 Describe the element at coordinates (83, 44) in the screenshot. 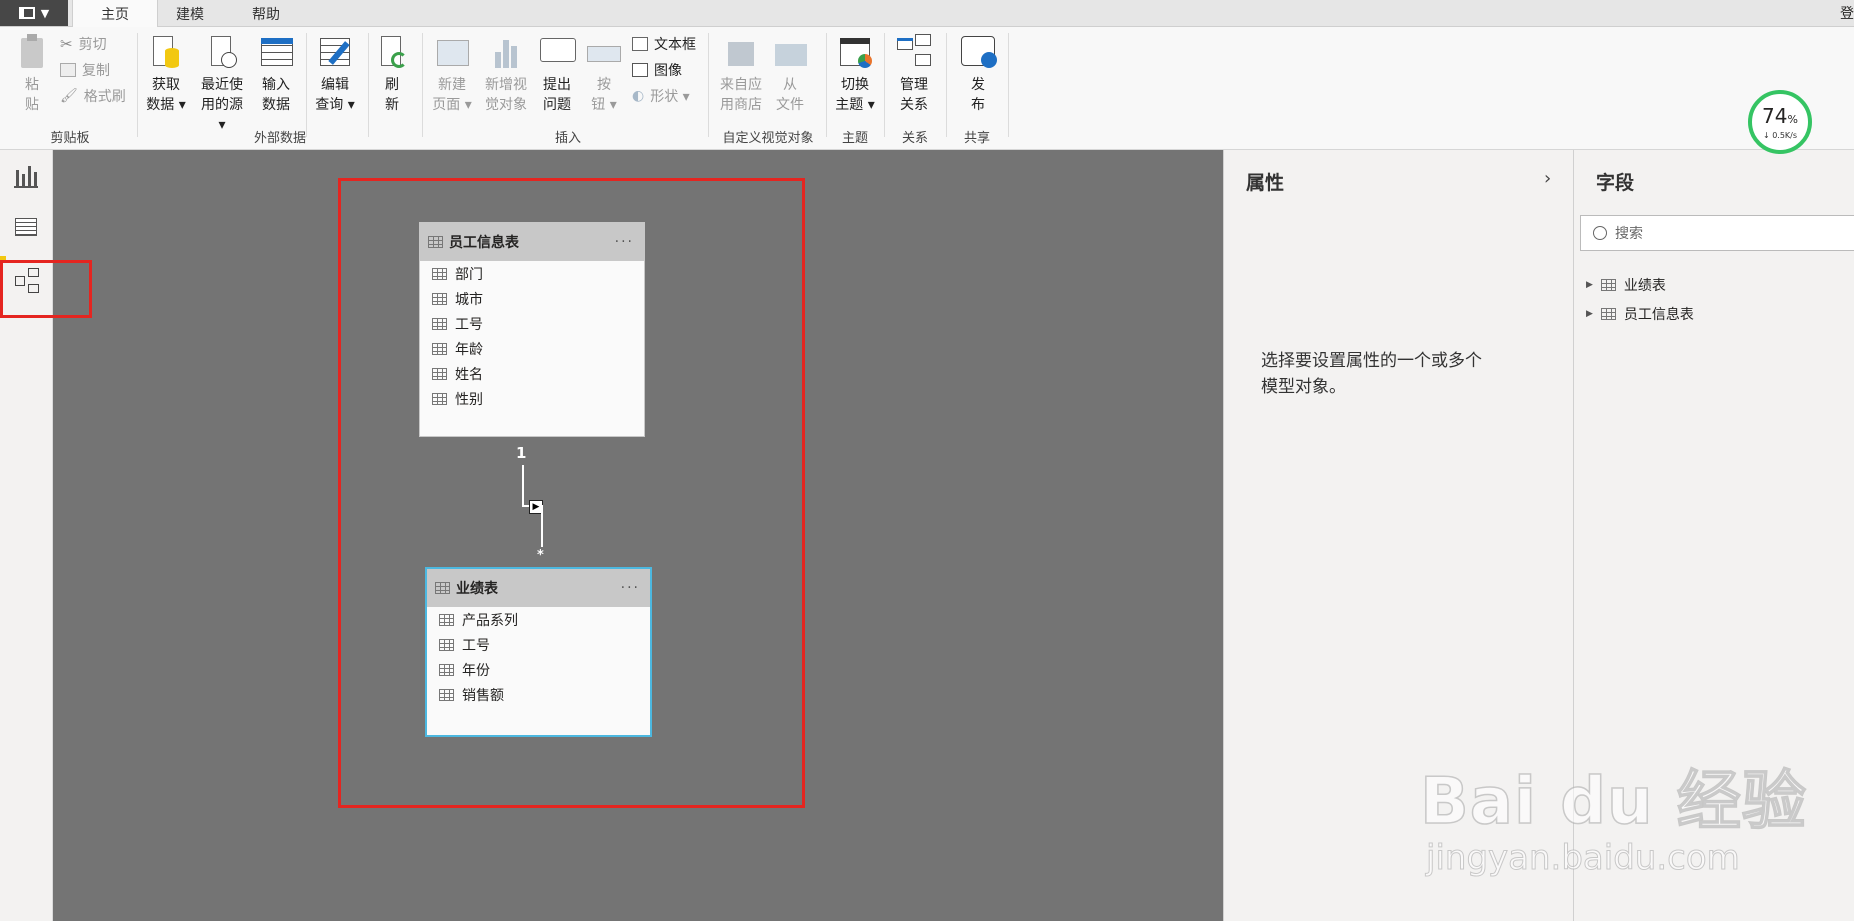

I see `cut-button: ✂ 剪切` at that location.